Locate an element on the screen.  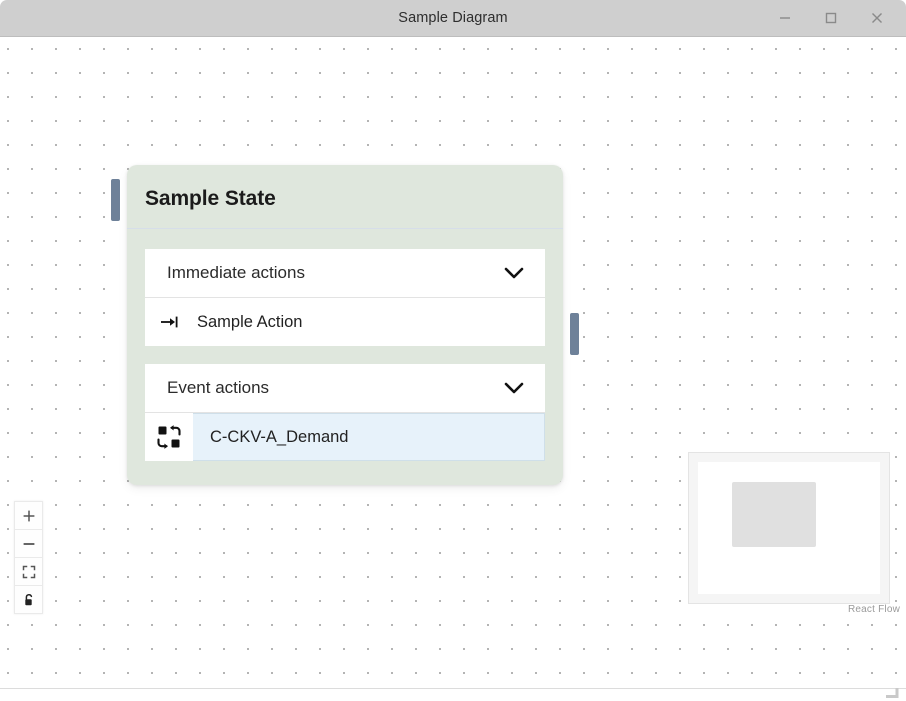
close-button is located at coordinates (877, 18).